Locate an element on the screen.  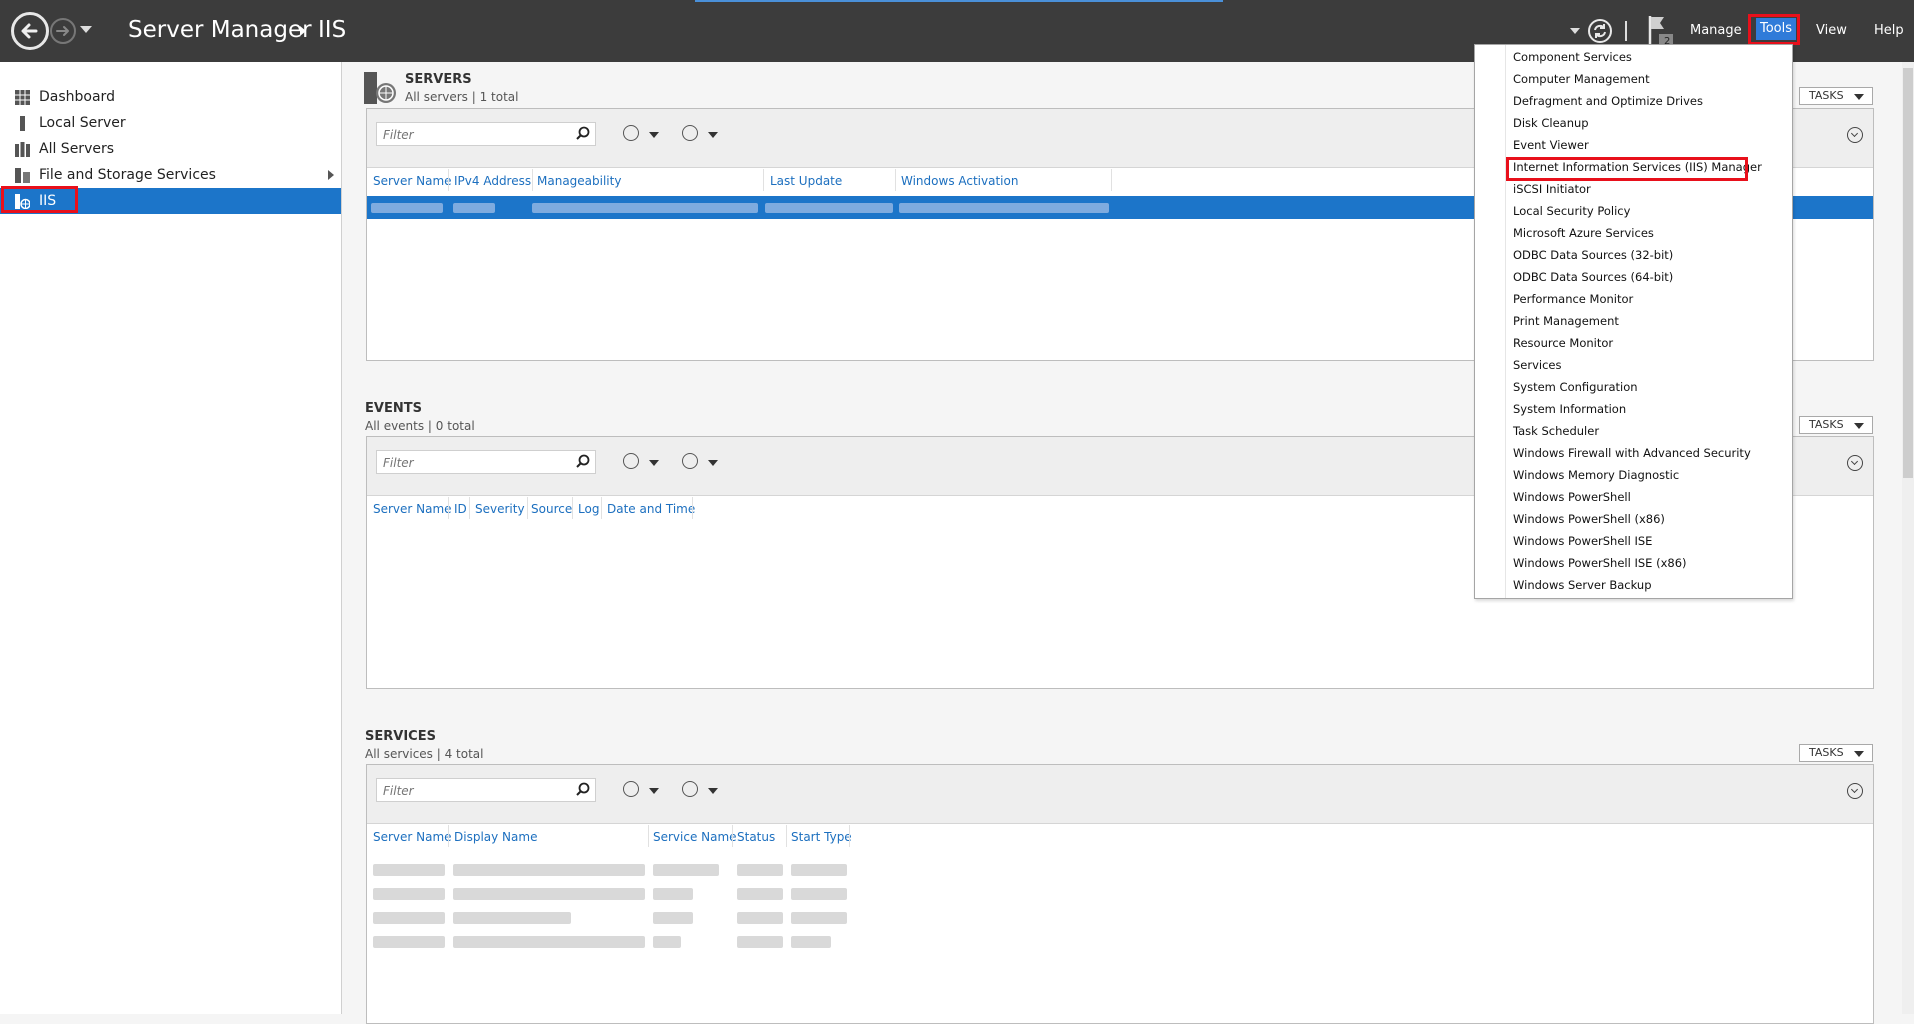
flag-icon: 2 is located at coordinates (1660, 30).